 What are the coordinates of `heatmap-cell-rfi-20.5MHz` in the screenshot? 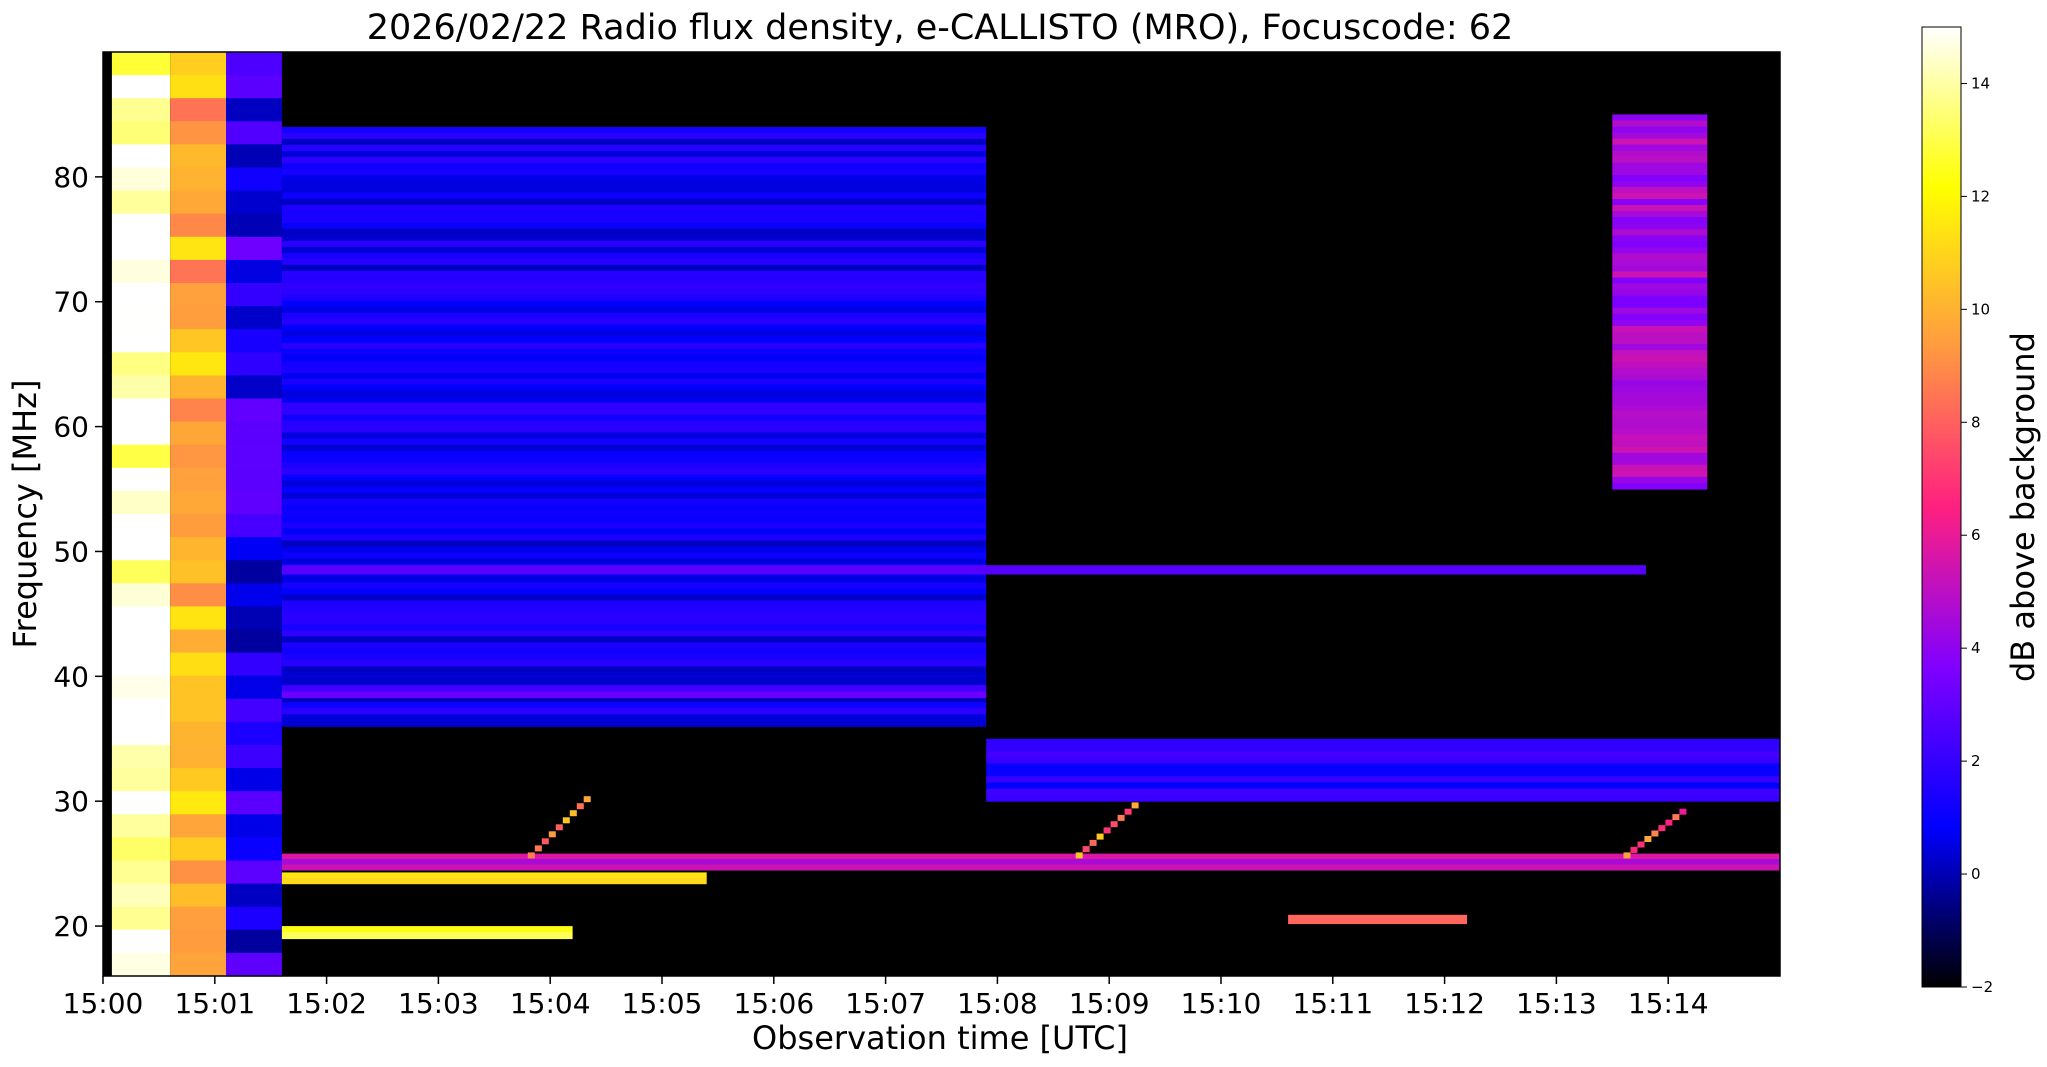 It's located at (1377, 919).